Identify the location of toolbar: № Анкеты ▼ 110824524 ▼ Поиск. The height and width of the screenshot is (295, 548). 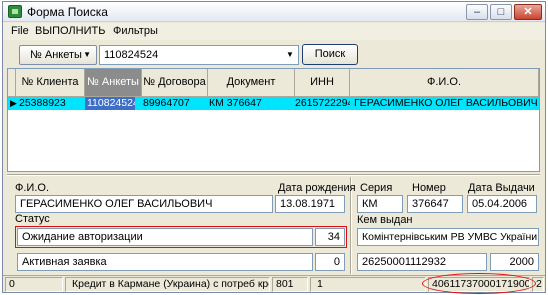
(274, 54).